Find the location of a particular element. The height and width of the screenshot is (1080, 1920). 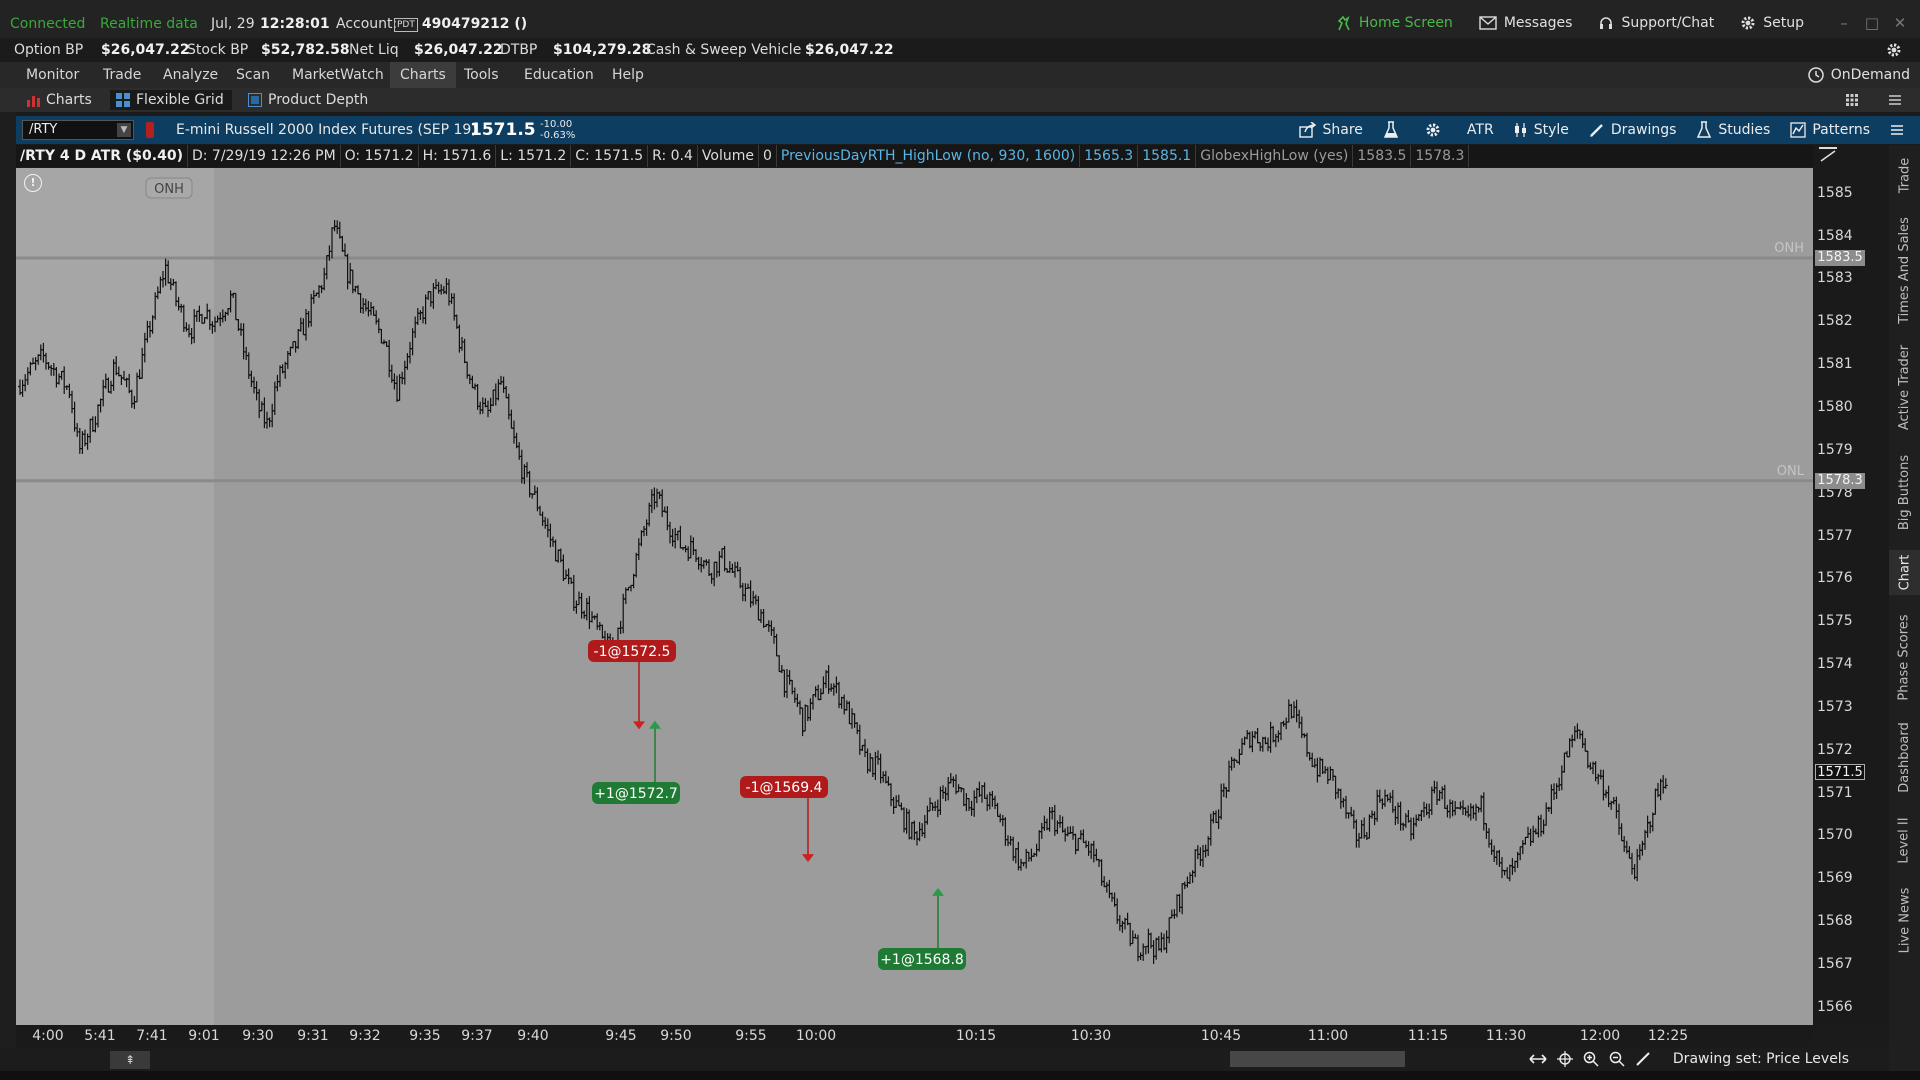

draw-line-icon is located at coordinates (1643, 1059).